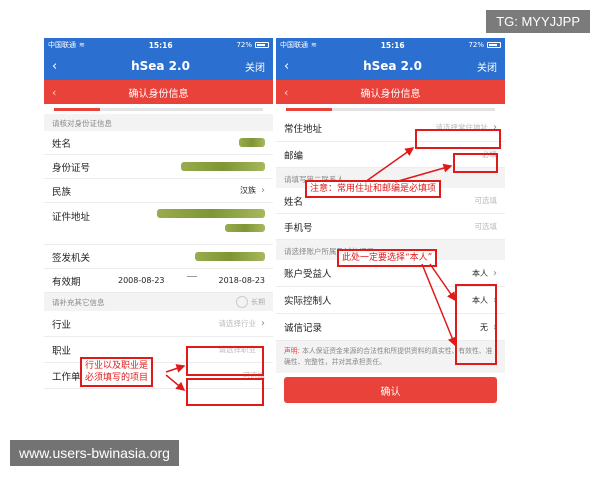  I want to click on contact-phone-label: 手机号, so click(298, 228).